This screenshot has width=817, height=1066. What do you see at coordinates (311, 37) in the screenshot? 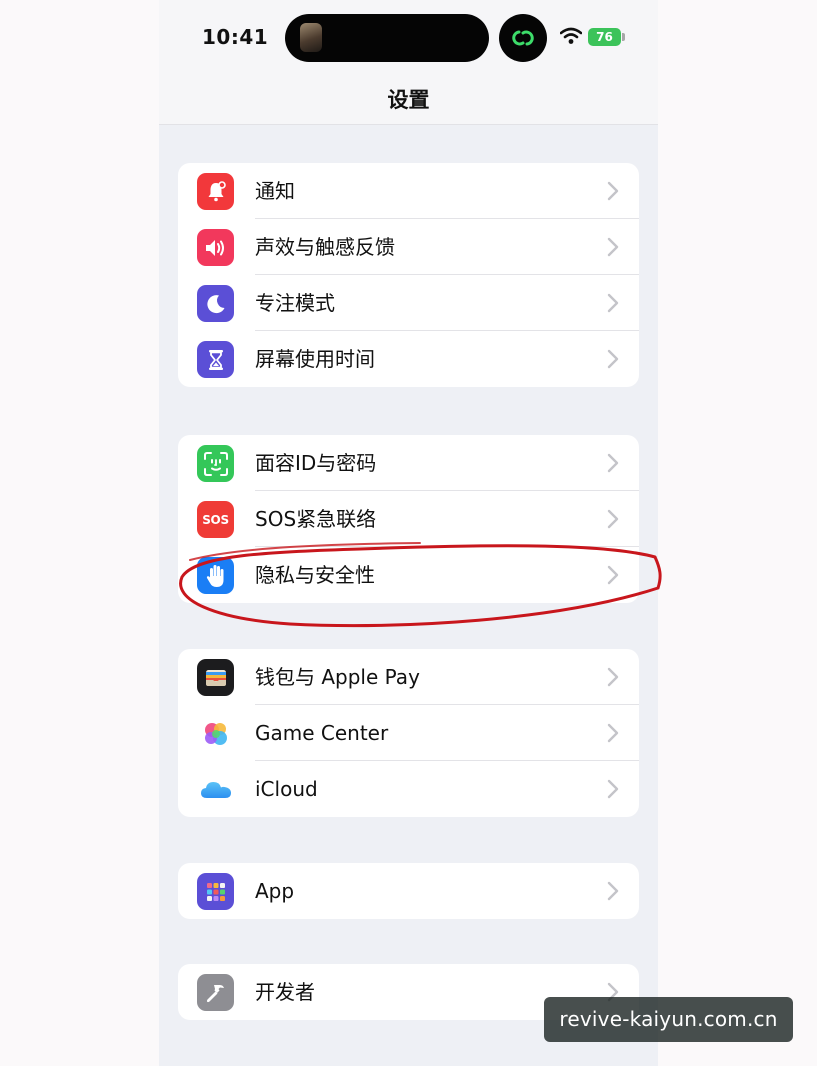
I see `now-playing-artwork` at bounding box center [311, 37].